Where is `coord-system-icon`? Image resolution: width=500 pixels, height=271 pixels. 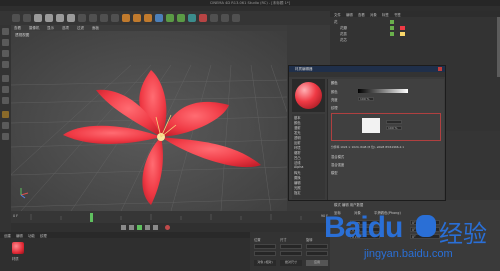
coord-system-icon is located at coordinates (115, 18).